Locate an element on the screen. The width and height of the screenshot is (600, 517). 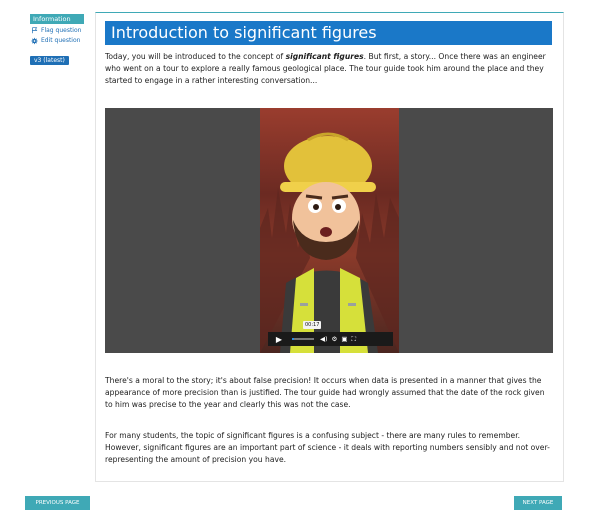
video-scrubber is located at coordinates (303, 339).